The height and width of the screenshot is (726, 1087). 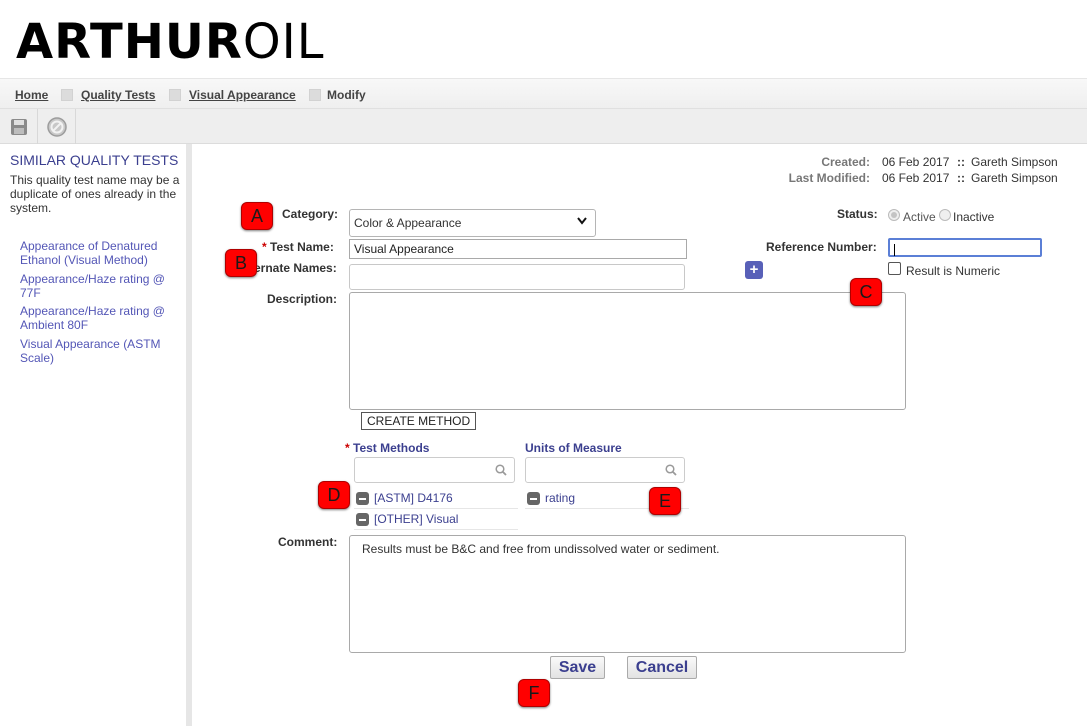 I want to click on breadcrumb-visual-appearance: Visual Appearance, so click(x=242, y=95).